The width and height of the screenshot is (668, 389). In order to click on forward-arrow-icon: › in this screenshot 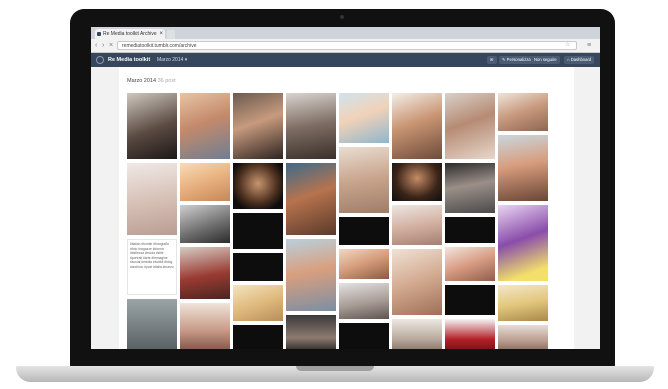, I will do `click(103, 45)`.